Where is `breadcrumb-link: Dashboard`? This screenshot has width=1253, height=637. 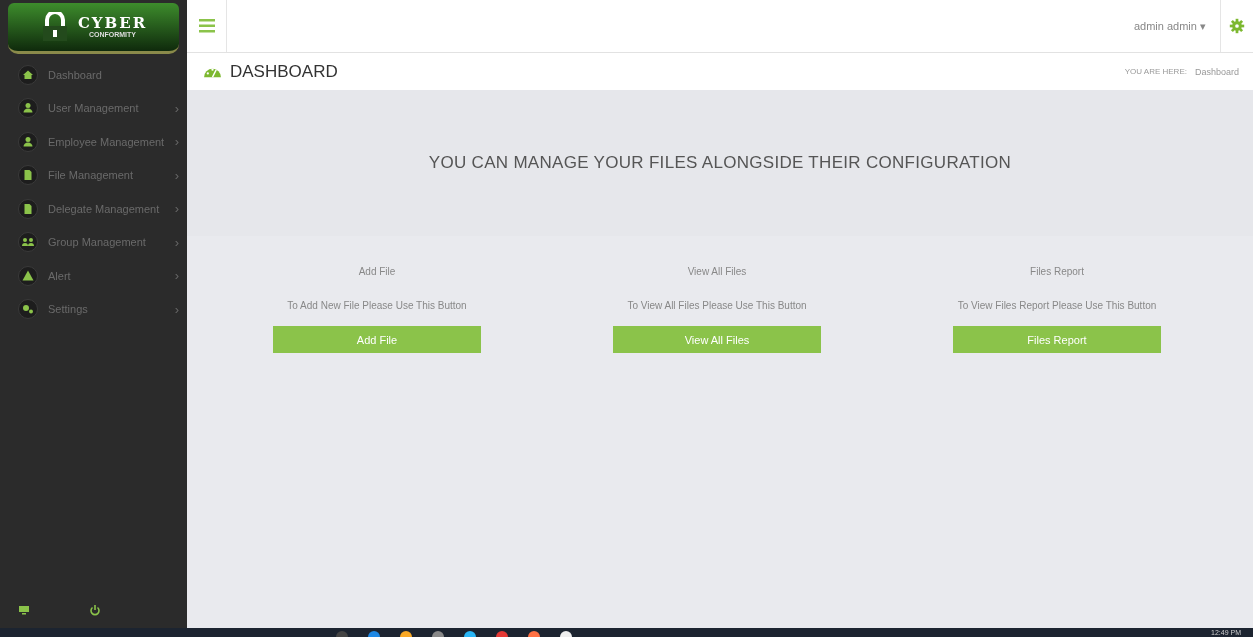 breadcrumb-link: Dashboard is located at coordinates (1216, 71).